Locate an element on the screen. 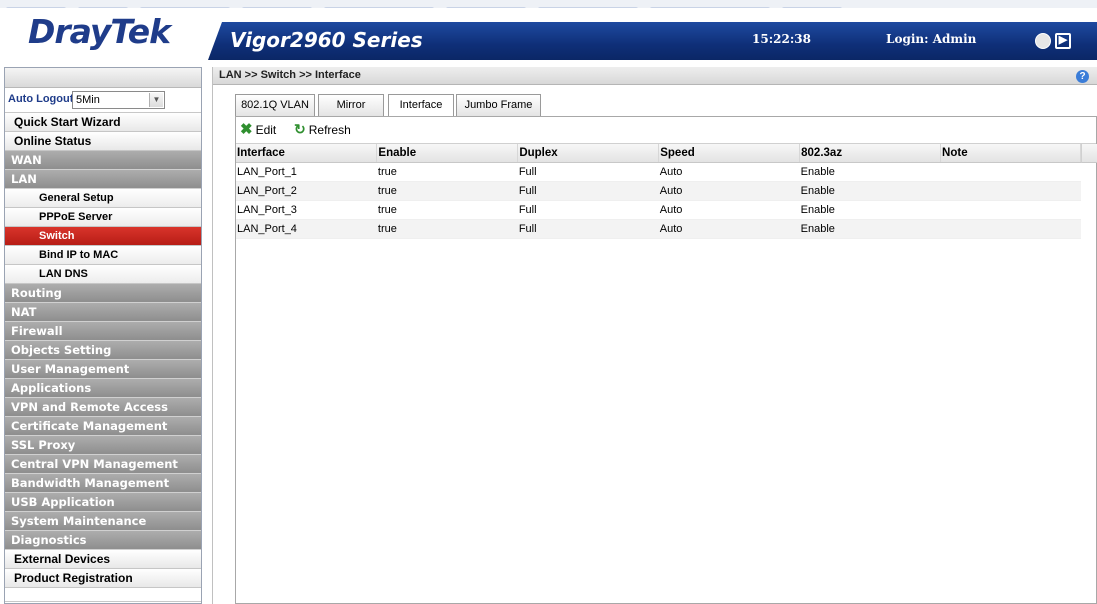  sidebar-item-ssl-proxy: SSL Proxy is located at coordinates (103, 445).